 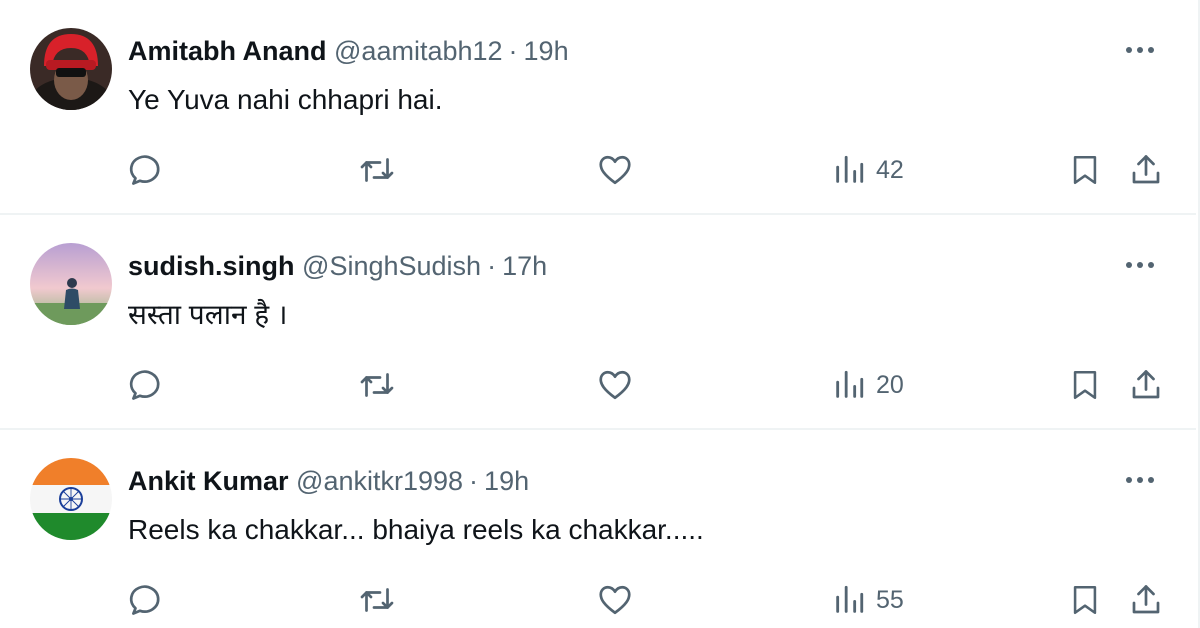 What do you see at coordinates (890, 599) in the screenshot?
I see `views-count: 55` at bounding box center [890, 599].